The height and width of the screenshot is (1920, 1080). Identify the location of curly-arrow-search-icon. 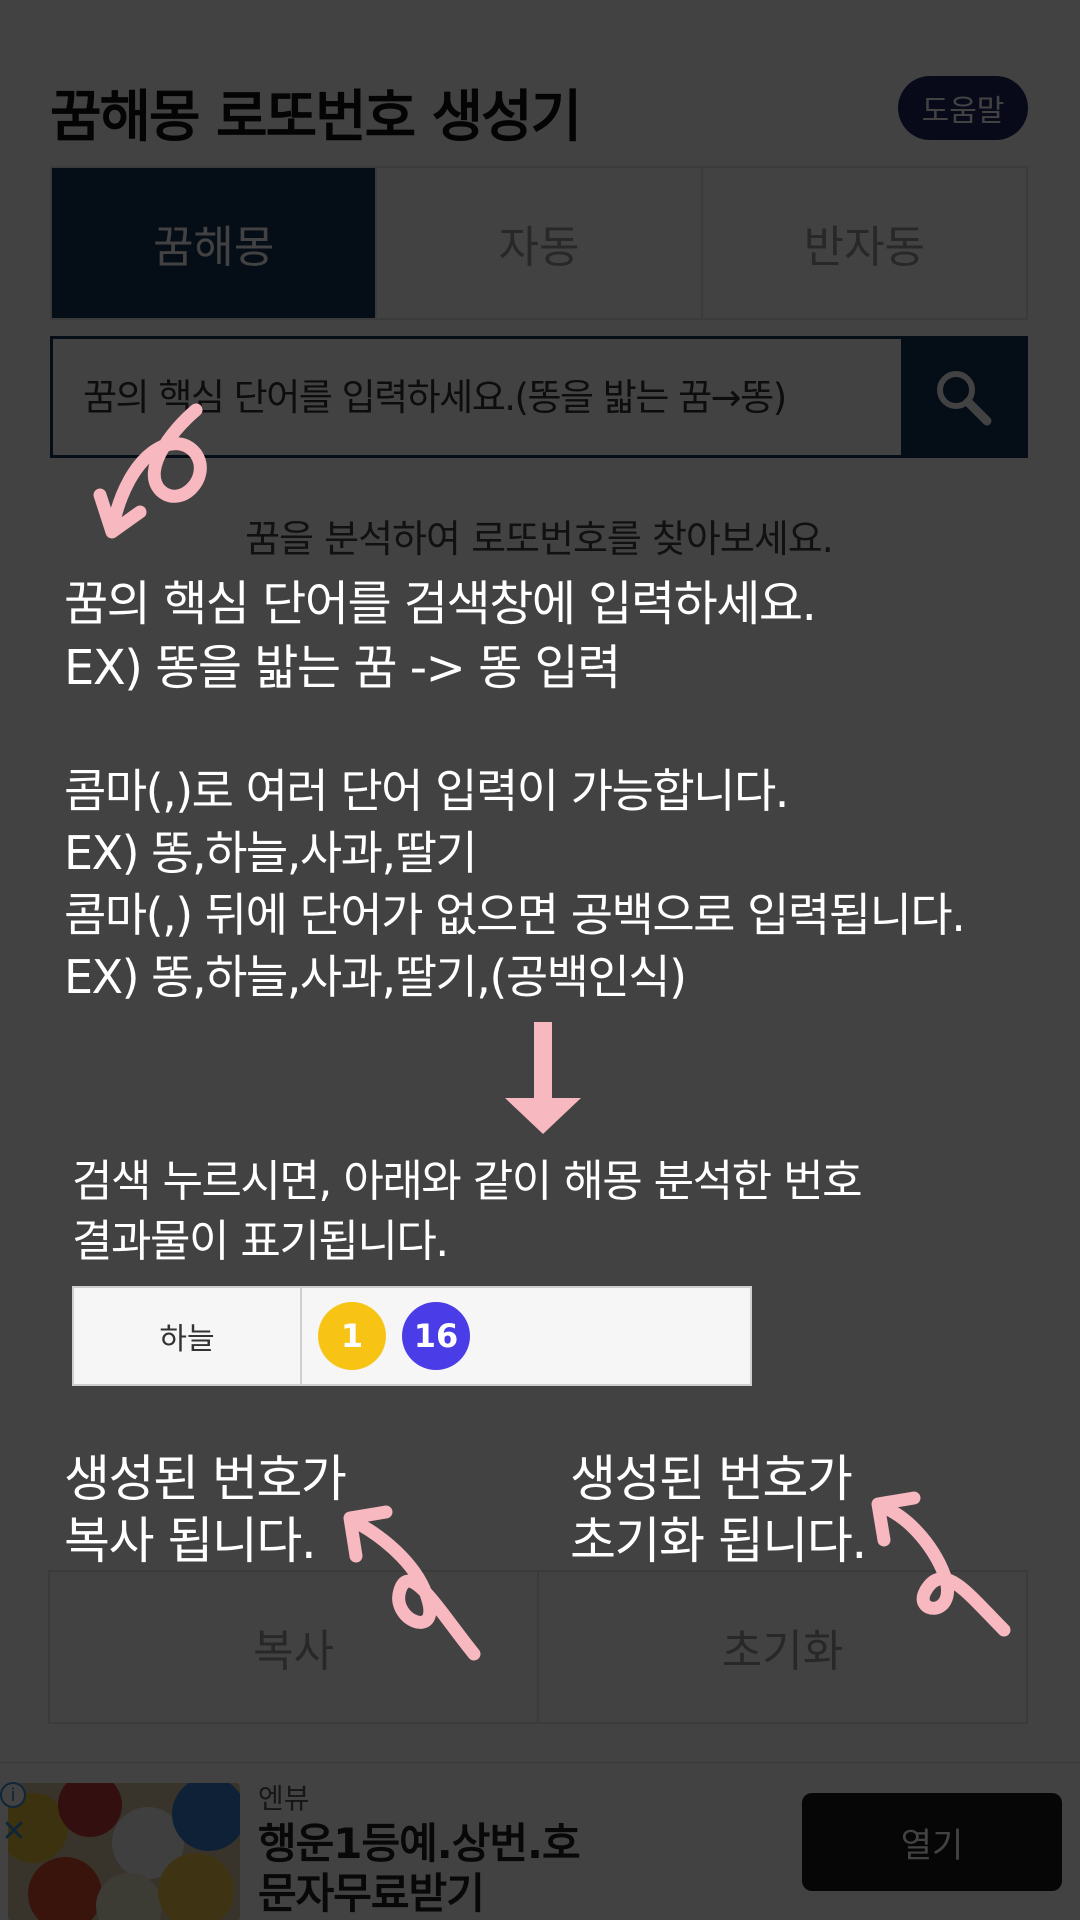
(150, 471).